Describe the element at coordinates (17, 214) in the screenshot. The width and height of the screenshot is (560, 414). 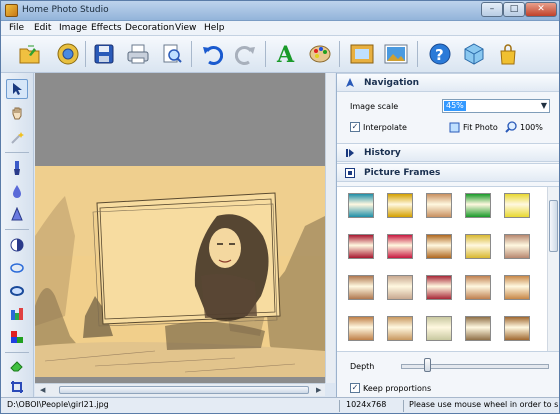
I see `cone-icon` at that location.